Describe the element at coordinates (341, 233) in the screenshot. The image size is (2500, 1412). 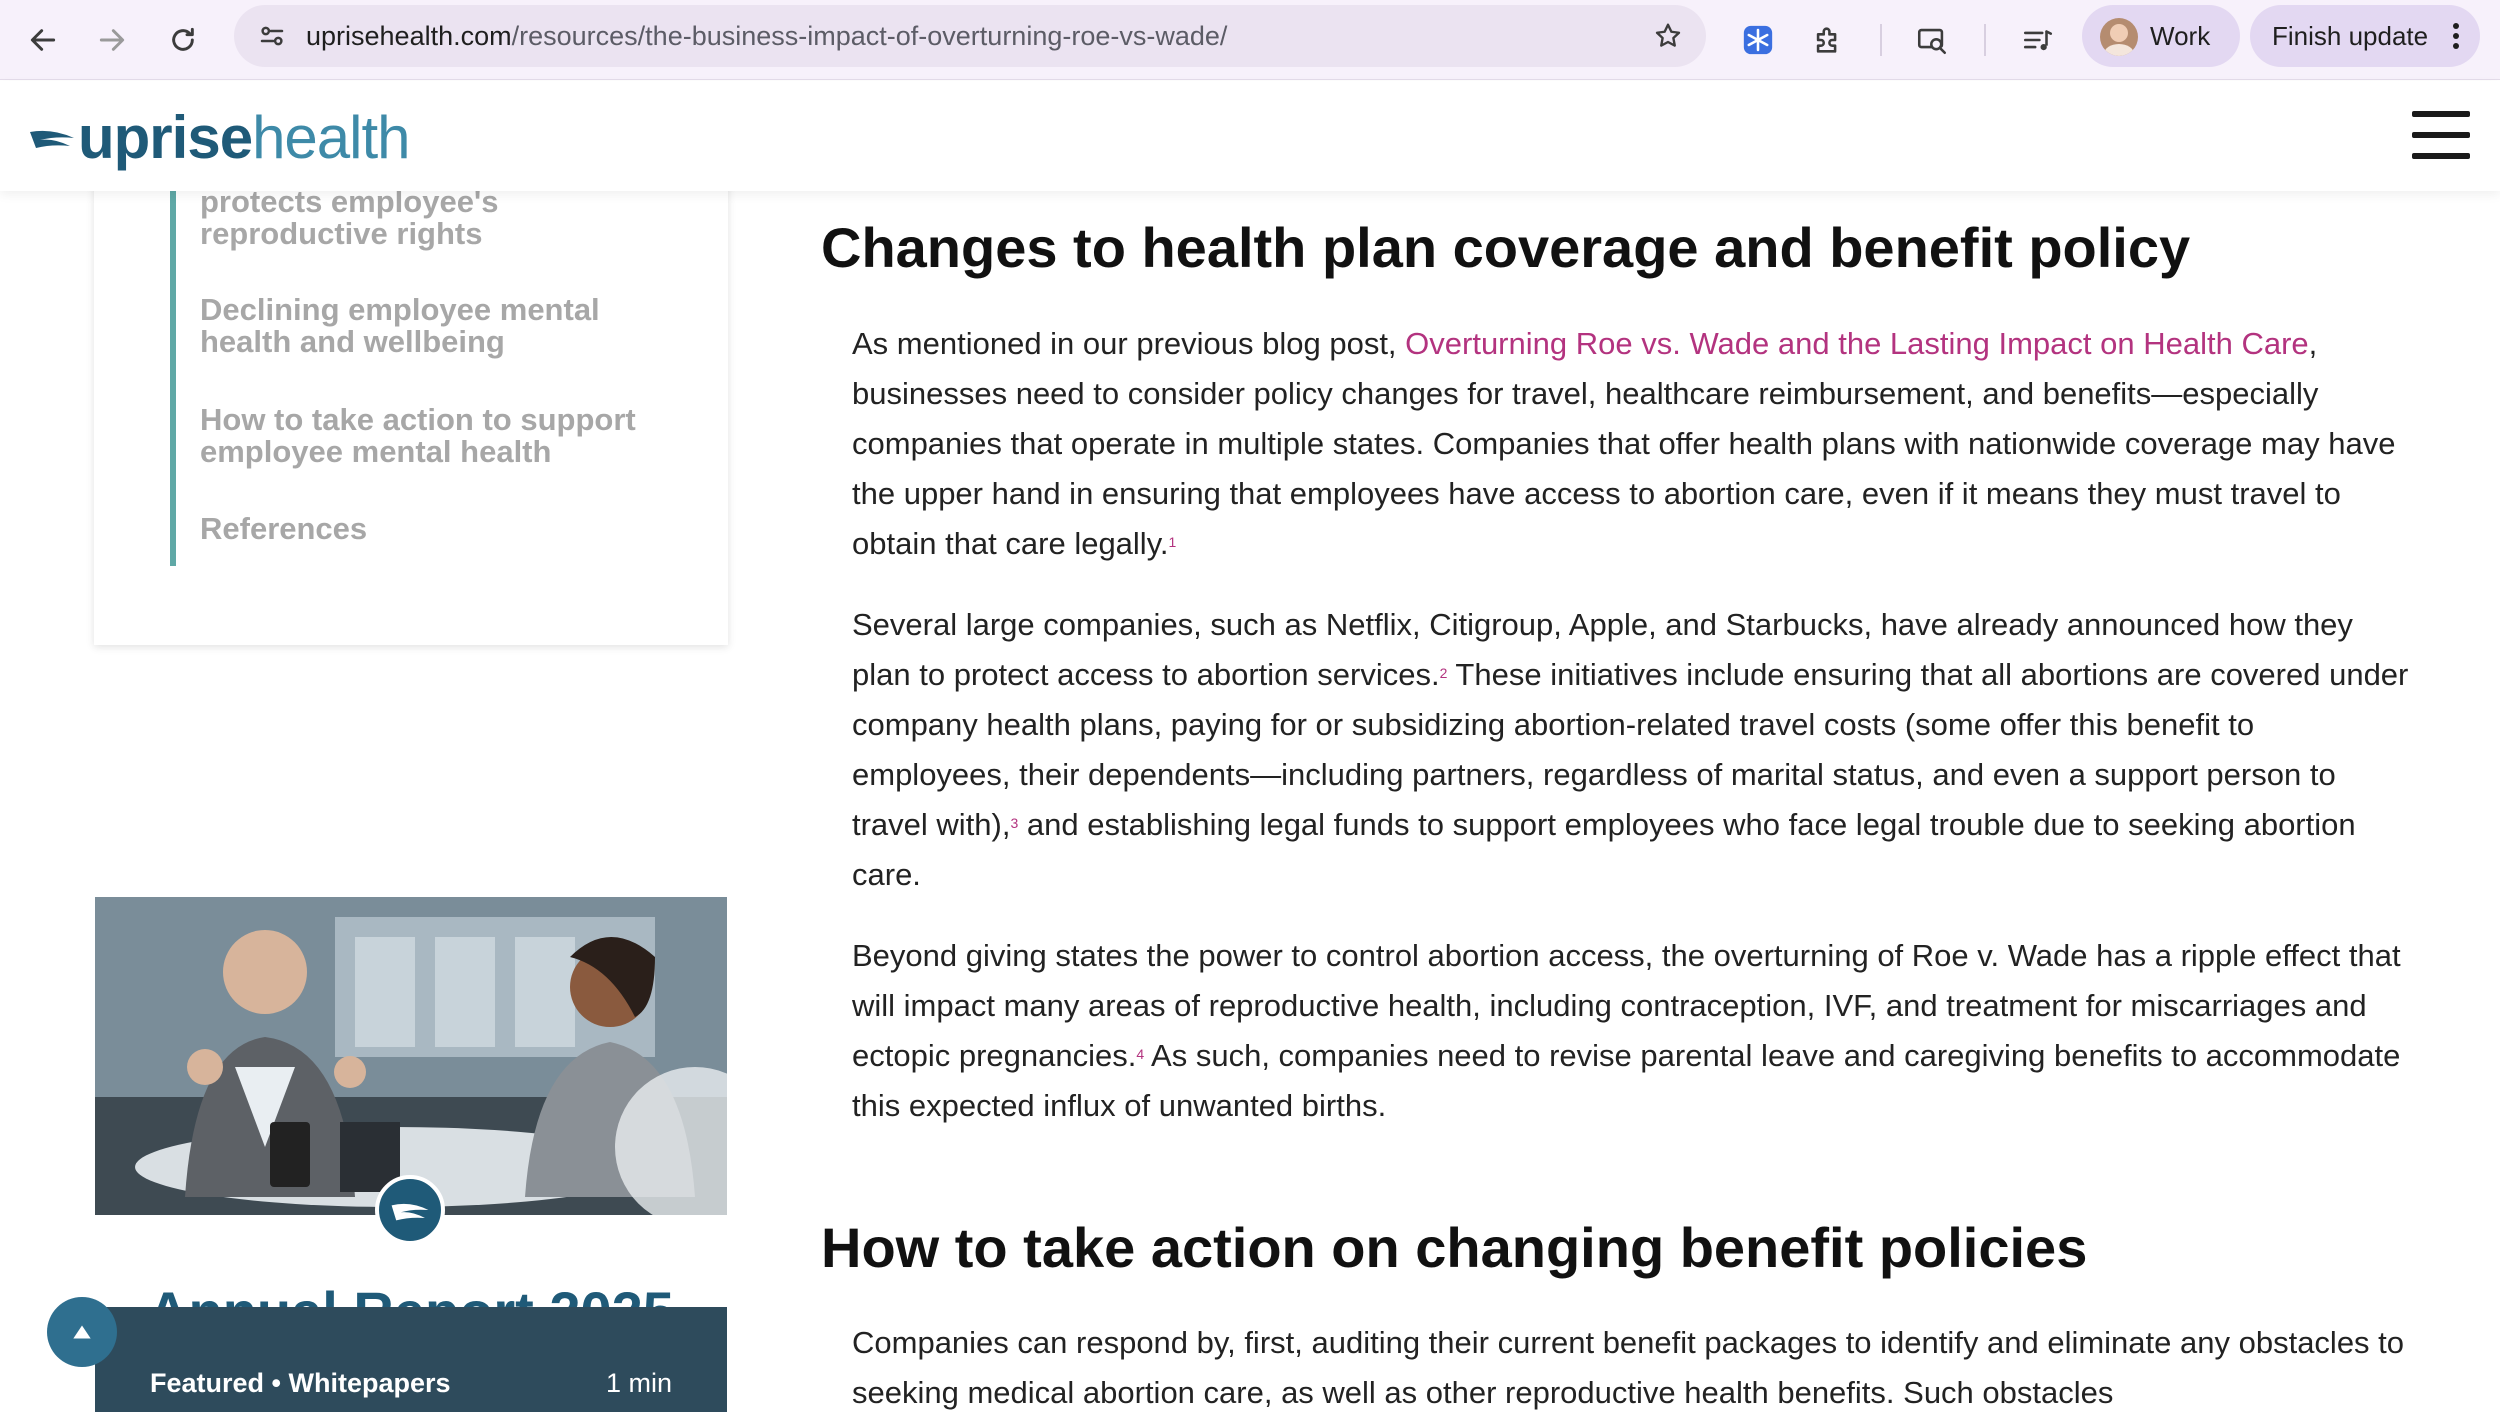
I see `toc-item-line: reproductive rights` at that location.